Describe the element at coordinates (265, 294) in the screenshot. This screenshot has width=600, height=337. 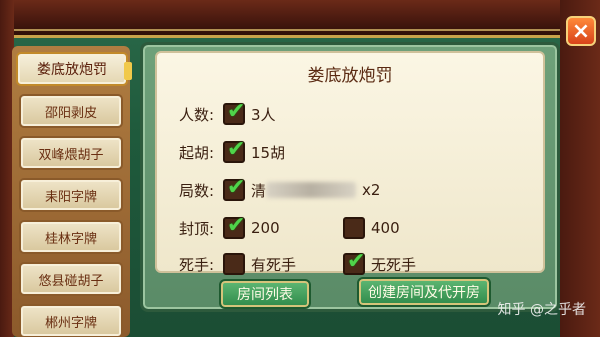
I see `room-list-button: 房间列表` at that location.